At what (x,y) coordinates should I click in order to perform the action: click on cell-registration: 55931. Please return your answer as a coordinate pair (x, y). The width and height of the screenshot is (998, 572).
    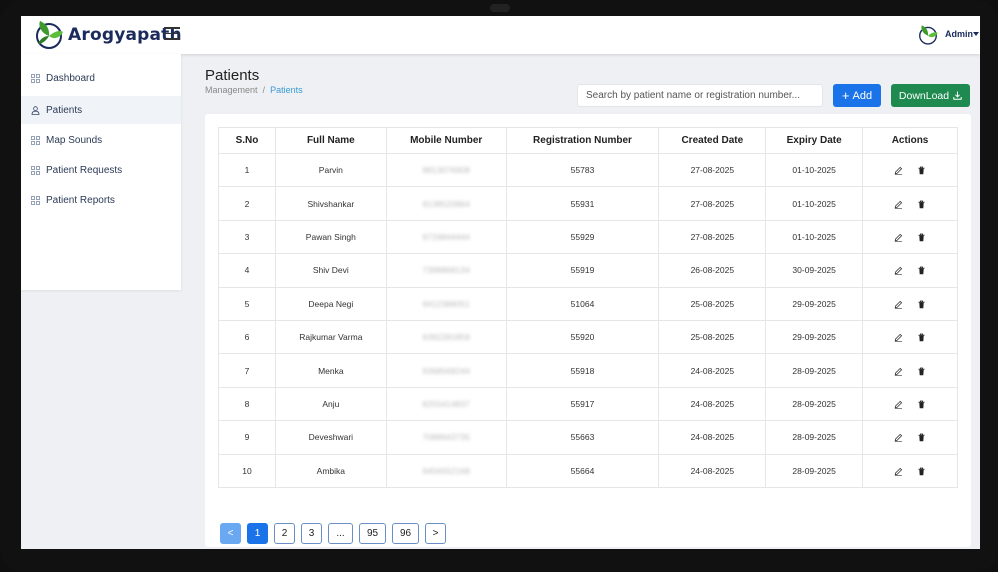
    Looking at the image, I should click on (582, 203).